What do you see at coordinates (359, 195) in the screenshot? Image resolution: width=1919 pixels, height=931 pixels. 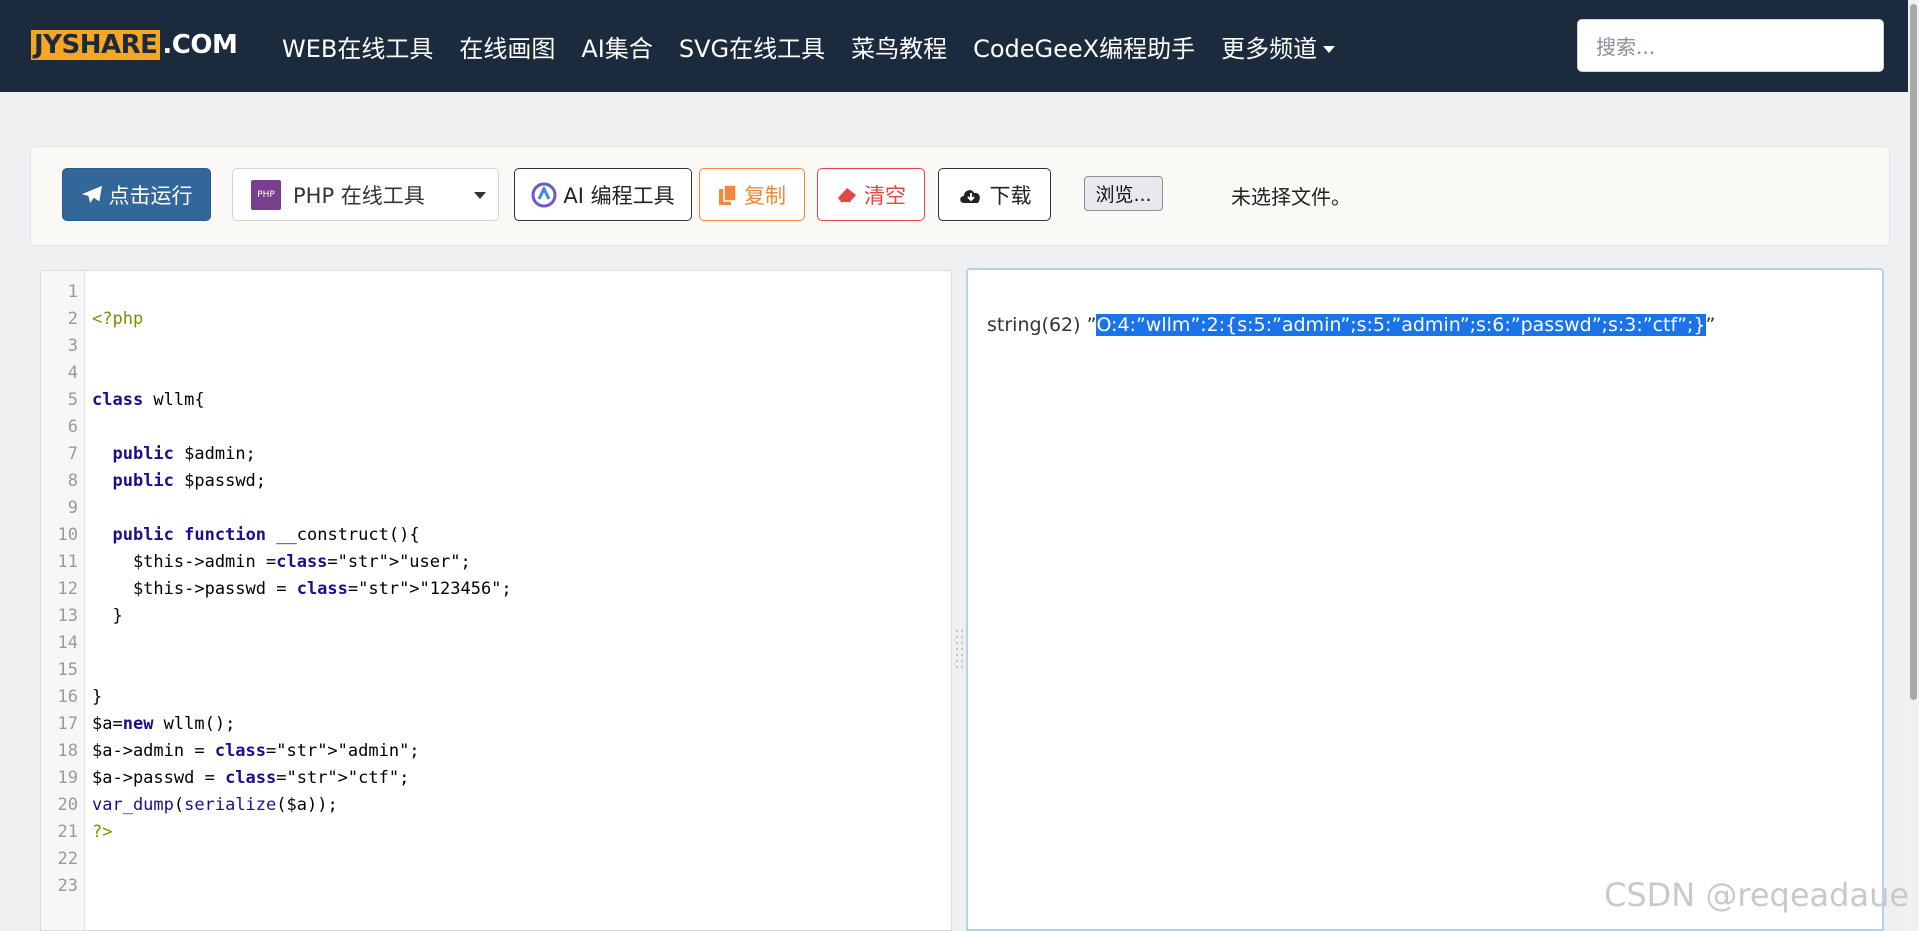 I see `language-select-label: PHP 在线工具` at bounding box center [359, 195].